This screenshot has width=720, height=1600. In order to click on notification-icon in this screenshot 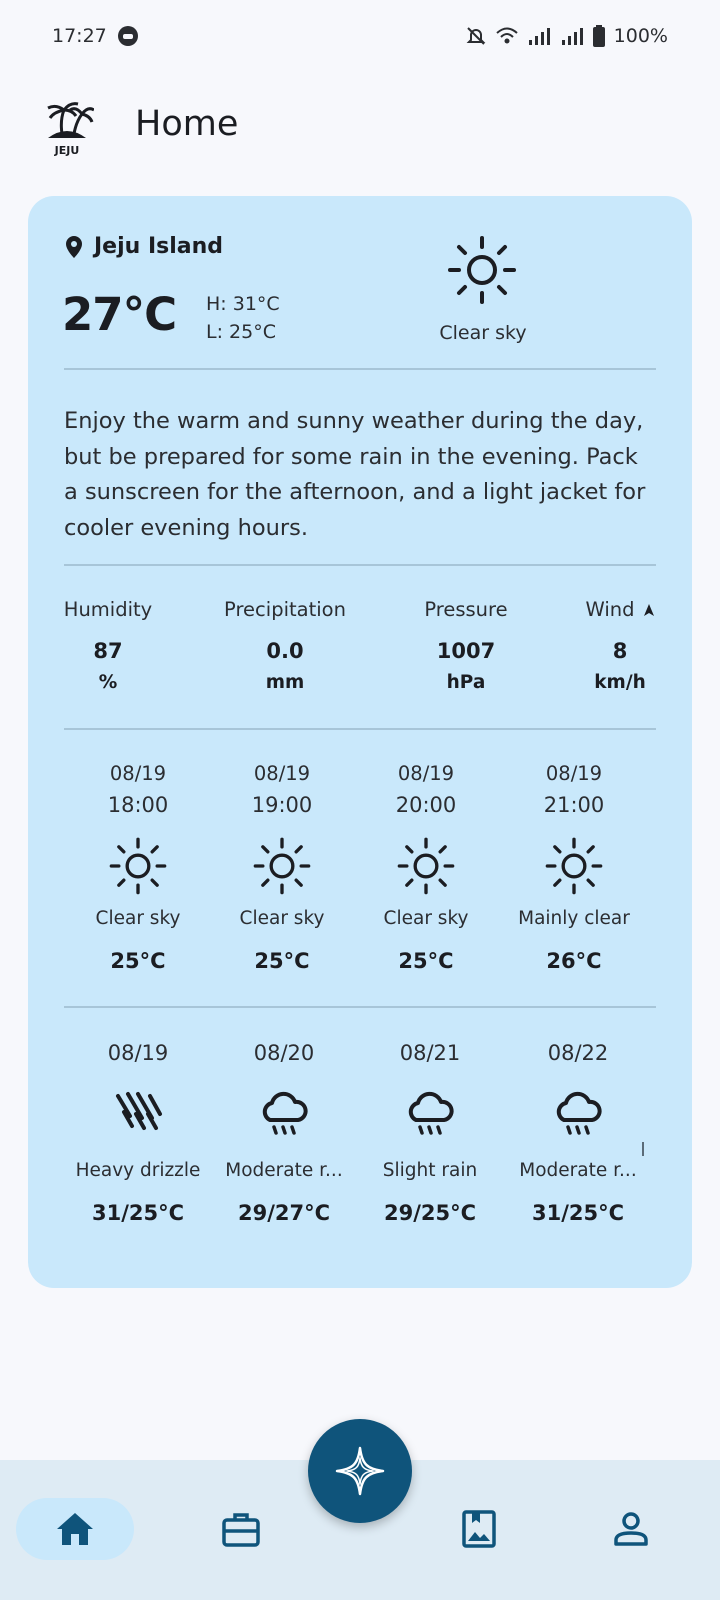, I will do `click(127, 36)`.